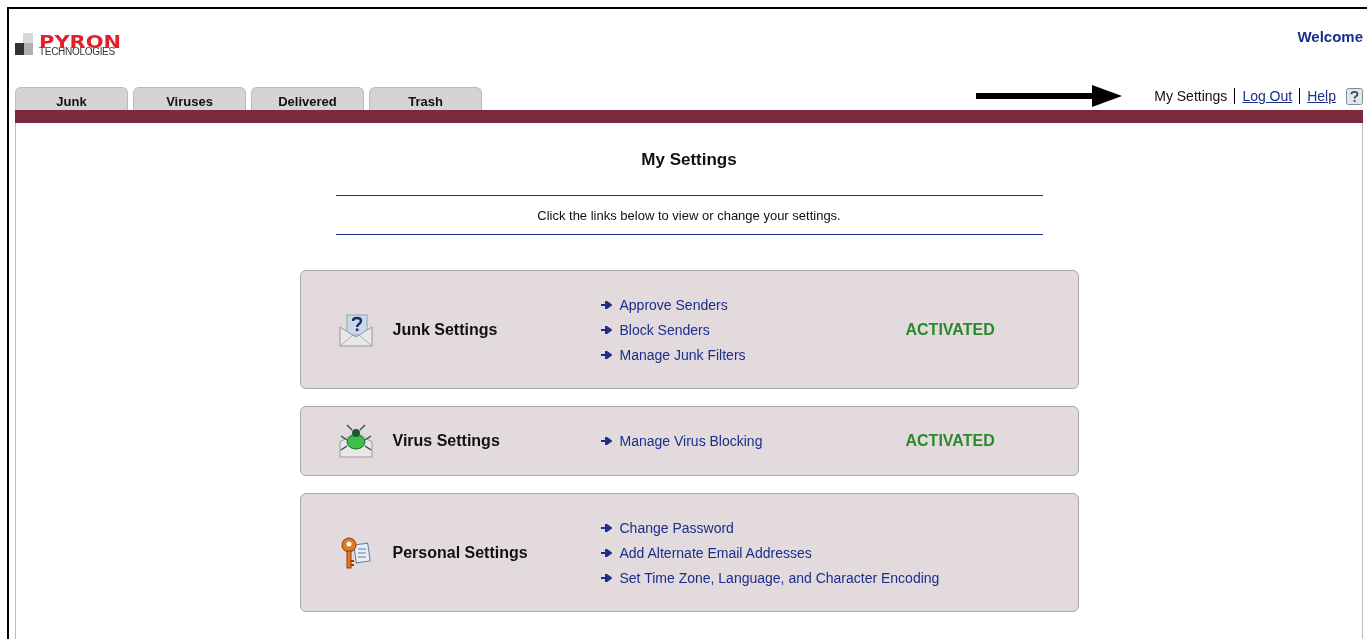  I want to click on envelope-question-icon, so click(355, 329).